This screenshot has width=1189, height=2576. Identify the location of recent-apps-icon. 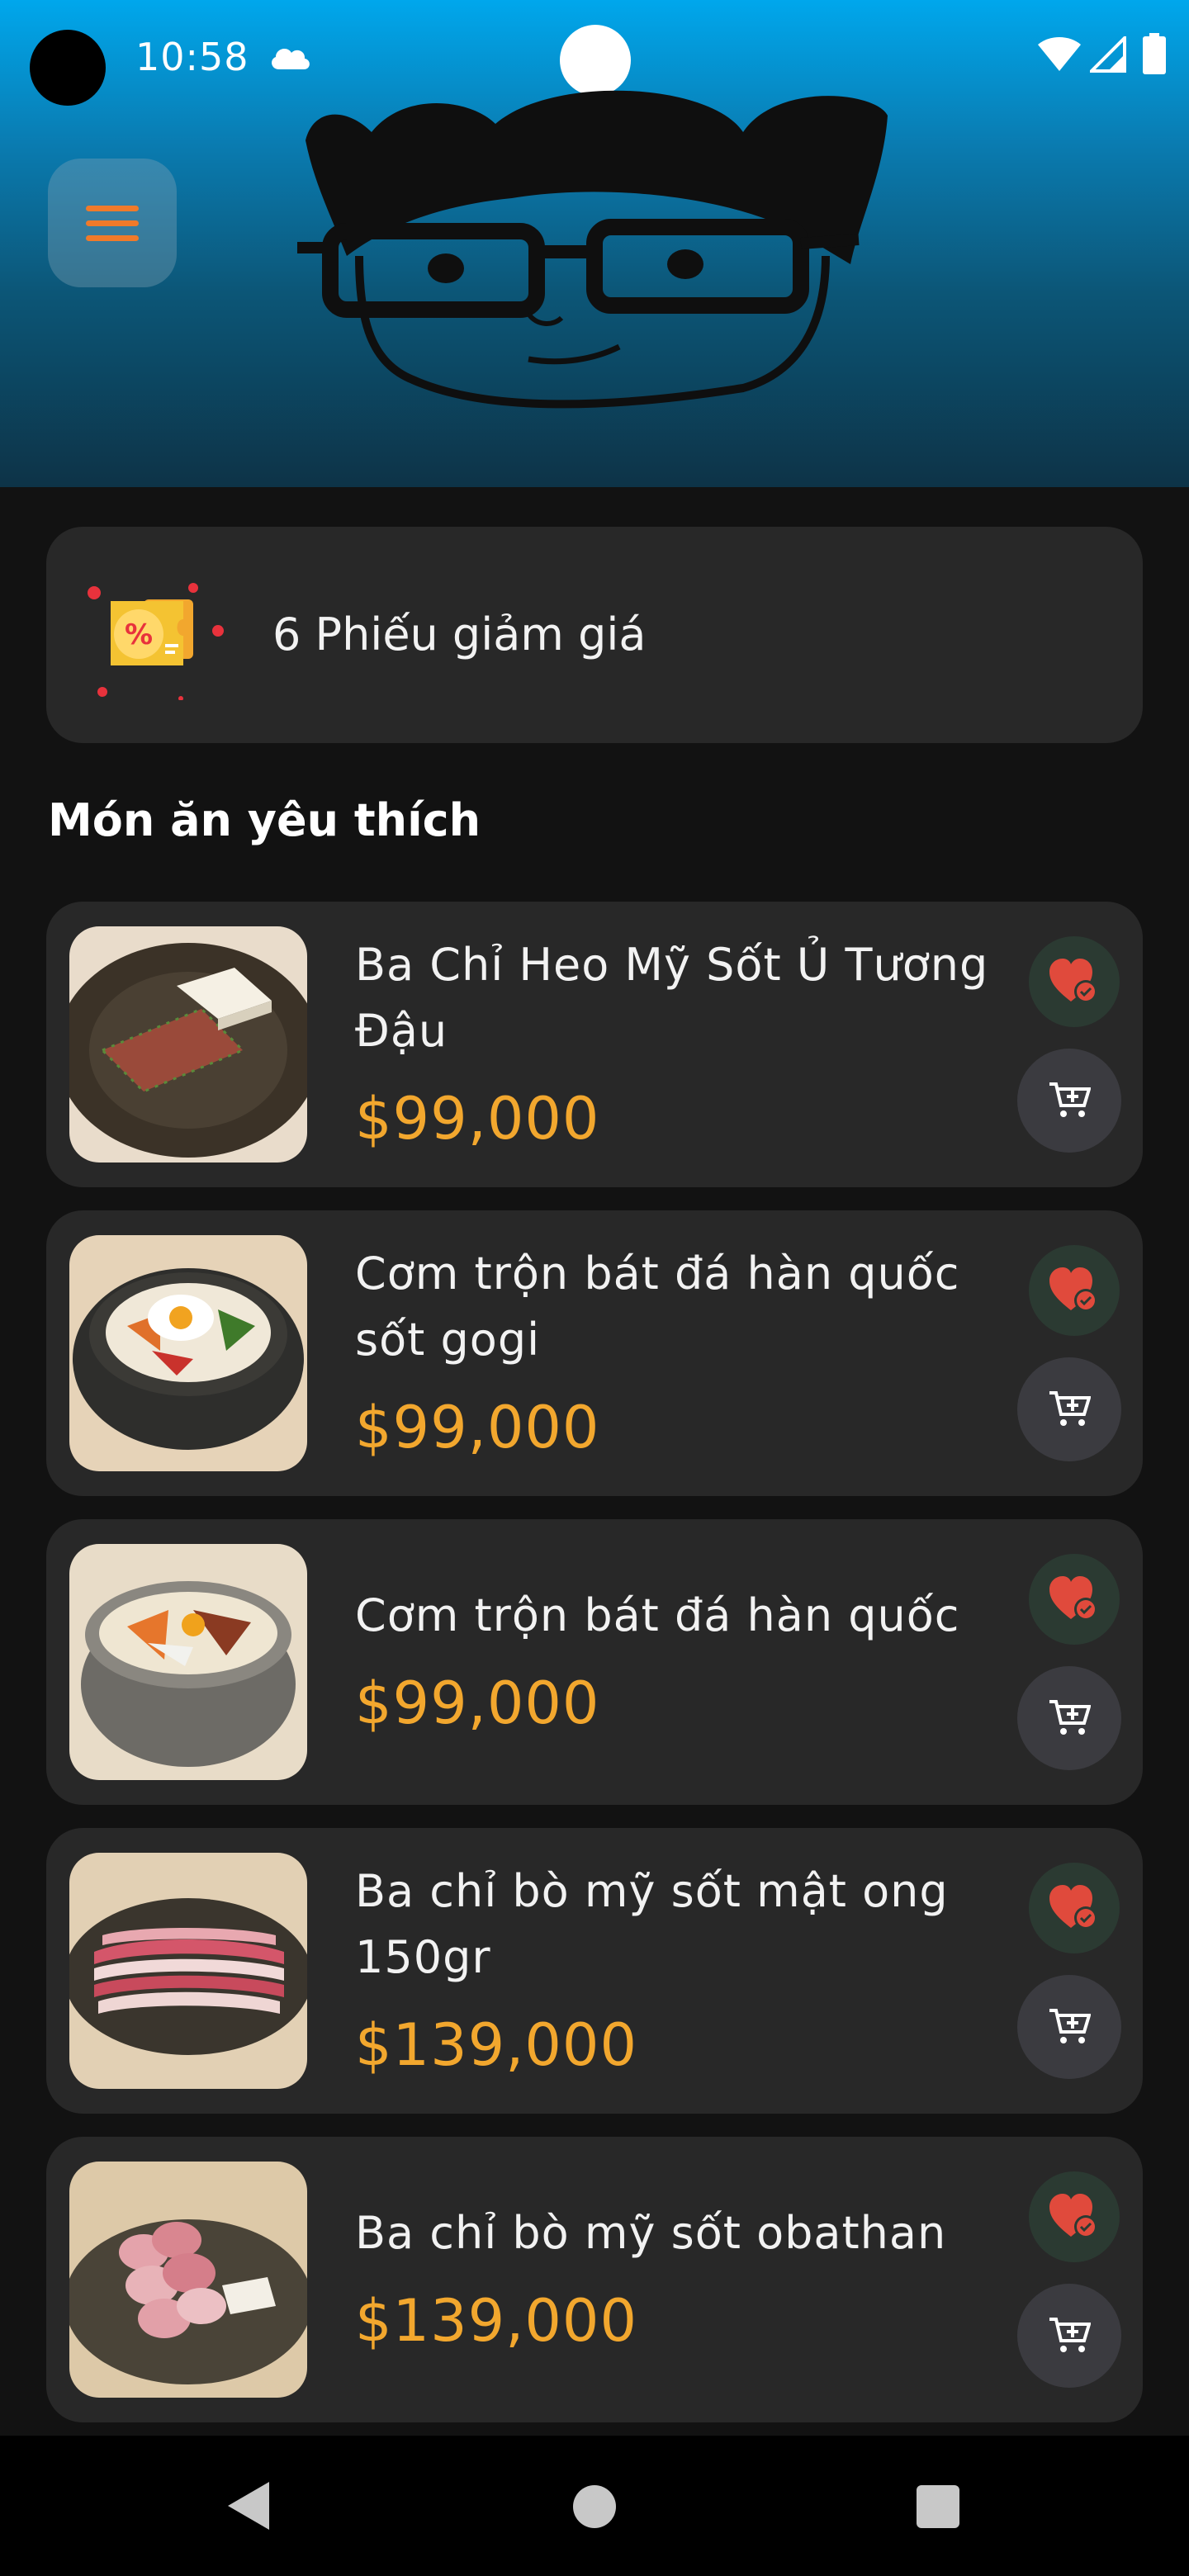
(938, 2506).